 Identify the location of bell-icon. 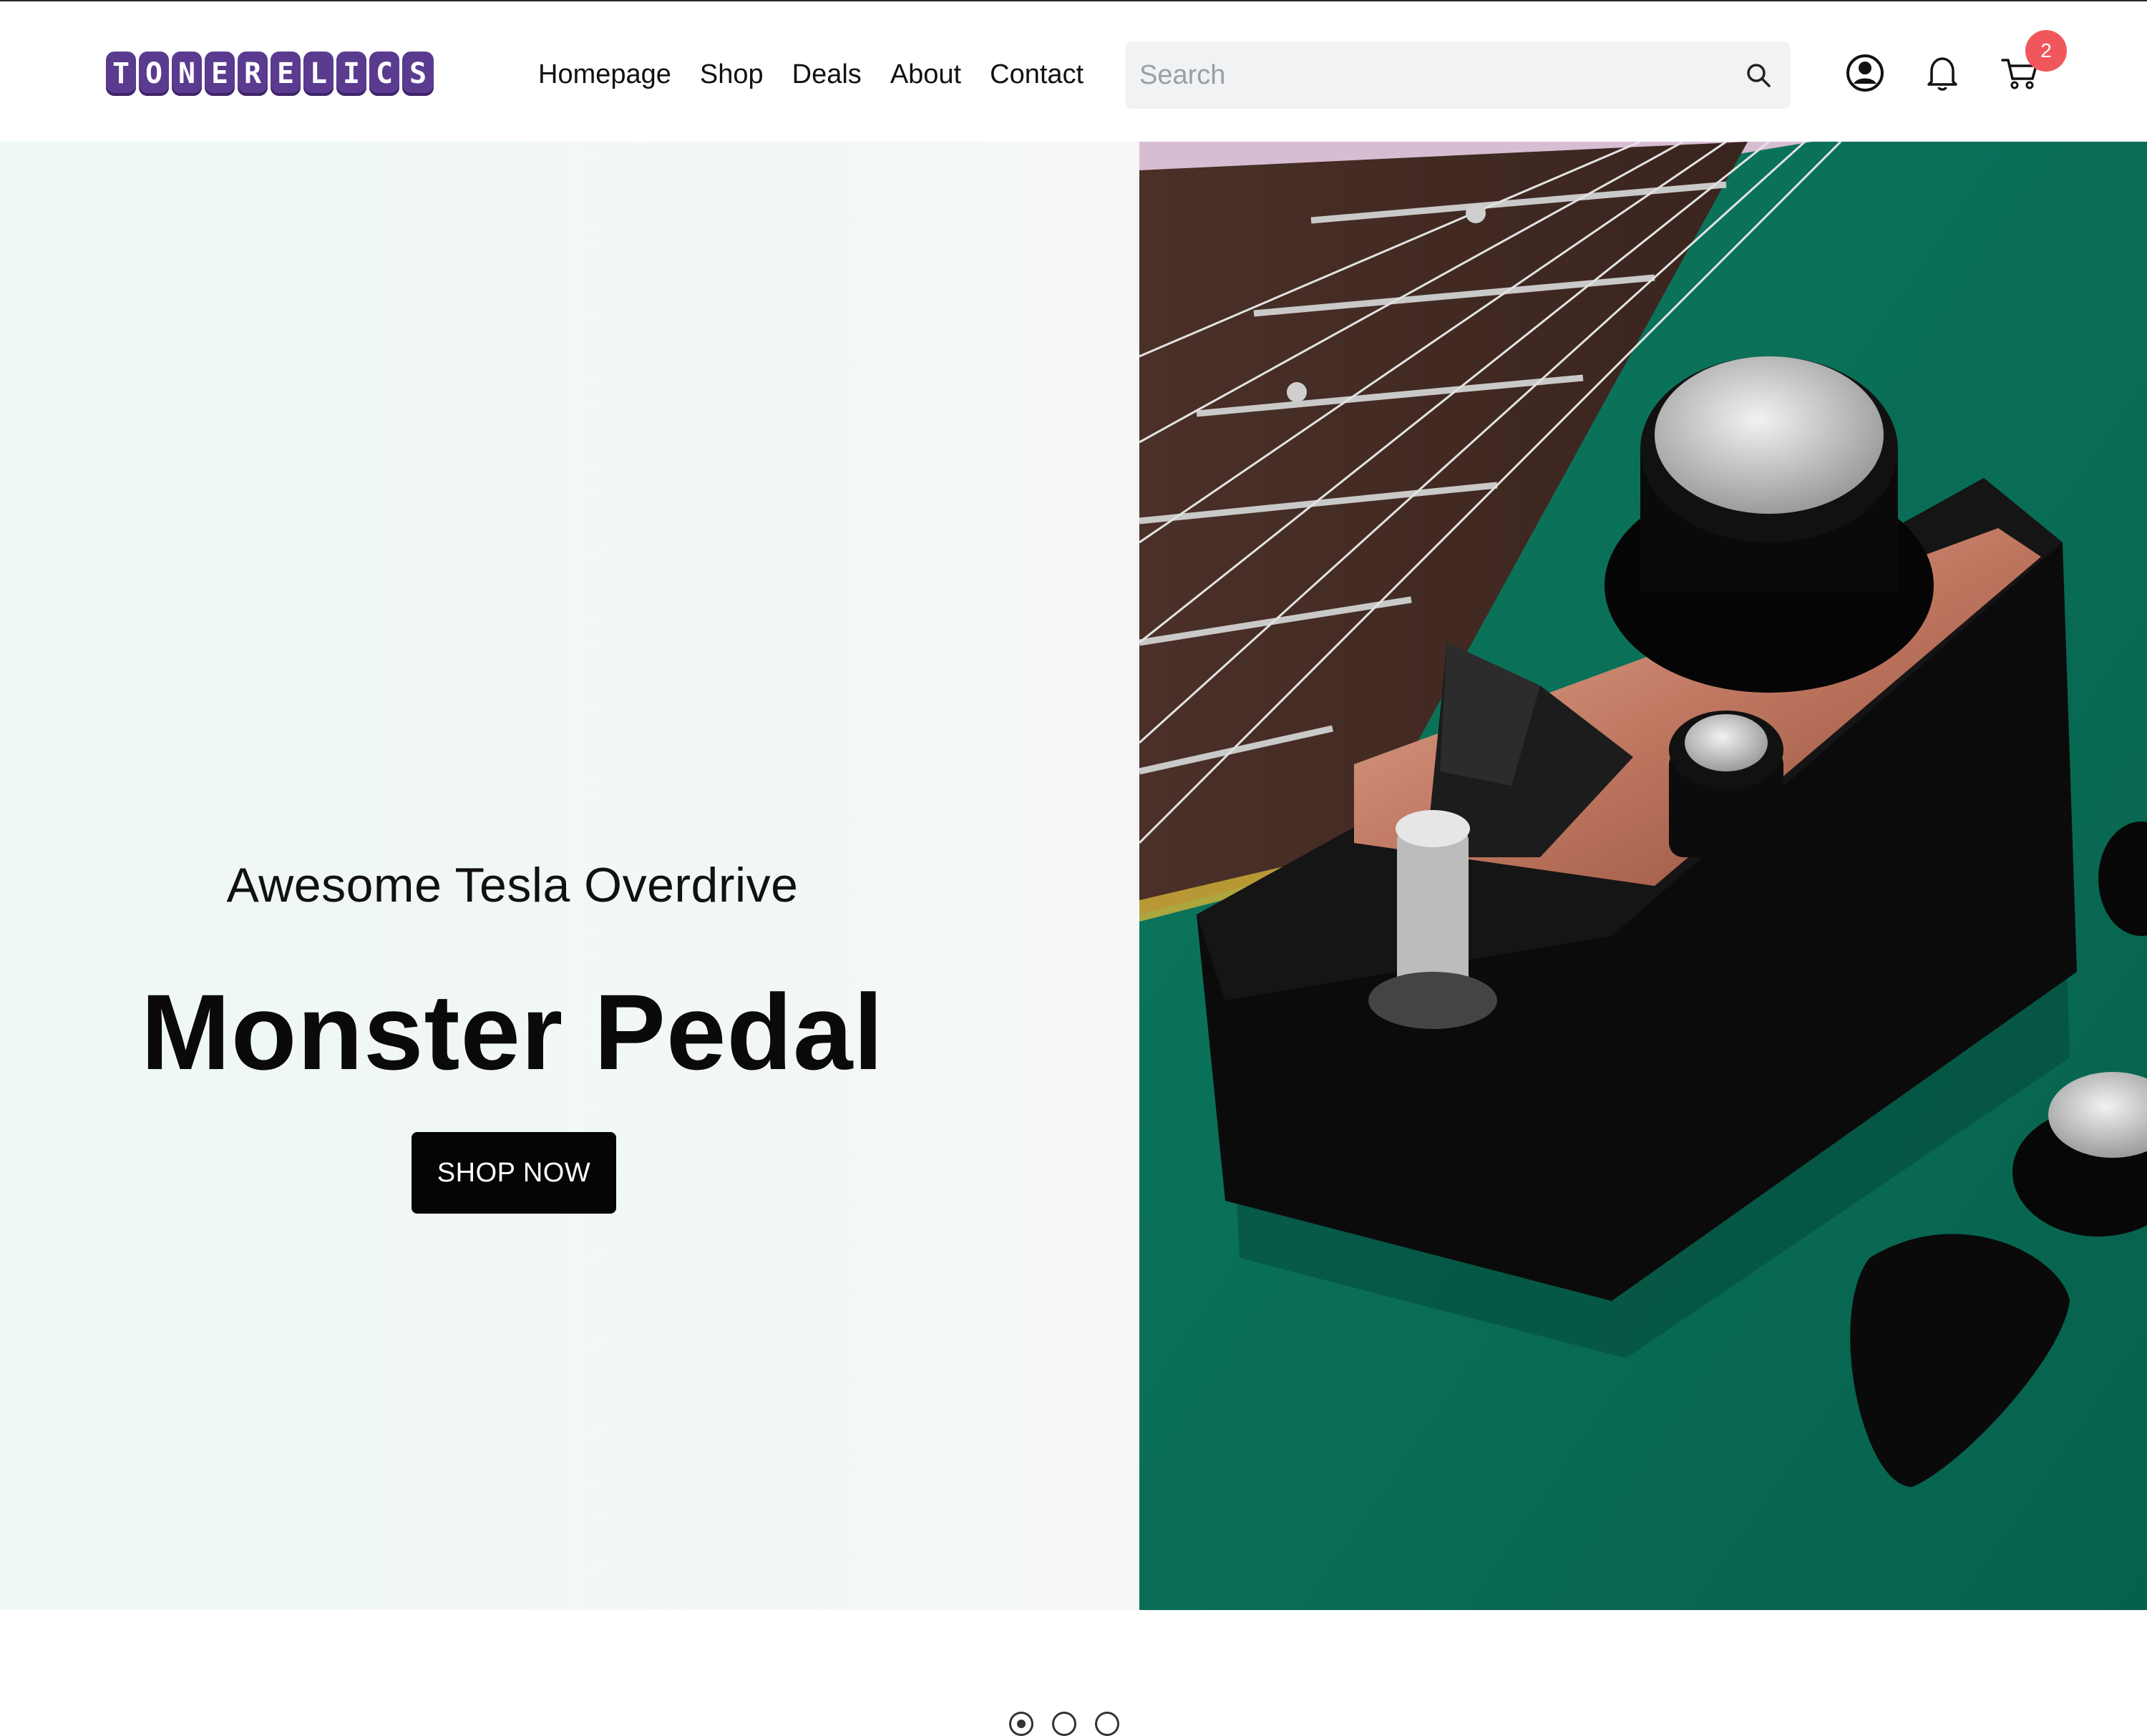
(1942, 73).